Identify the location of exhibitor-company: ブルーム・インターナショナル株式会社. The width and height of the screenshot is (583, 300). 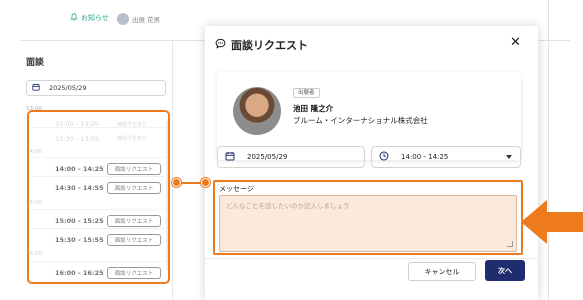
(360, 120).